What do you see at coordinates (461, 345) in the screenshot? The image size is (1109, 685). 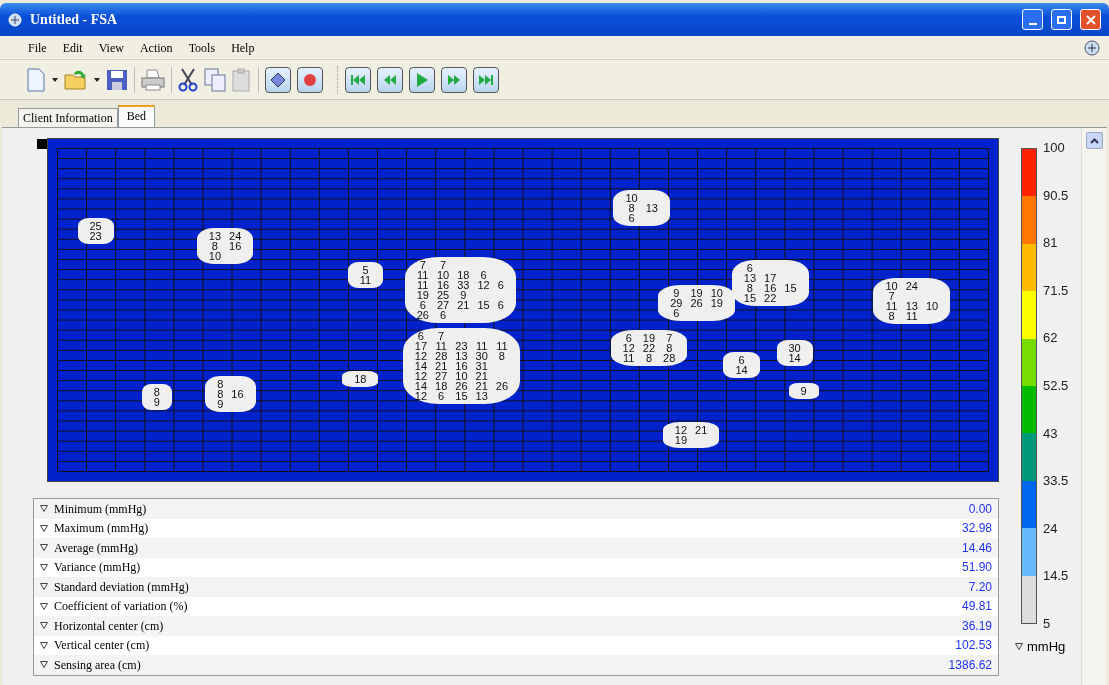 I see `pressure-value: 23` at bounding box center [461, 345].